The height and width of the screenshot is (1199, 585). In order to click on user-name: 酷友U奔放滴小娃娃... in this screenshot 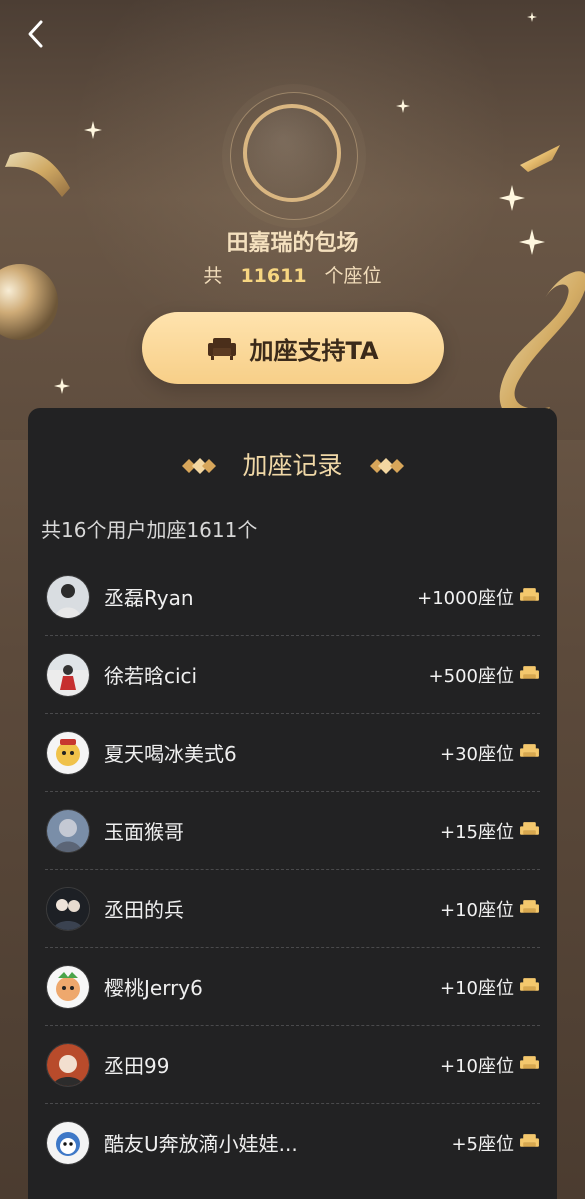, I will do `click(201, 1144)`.